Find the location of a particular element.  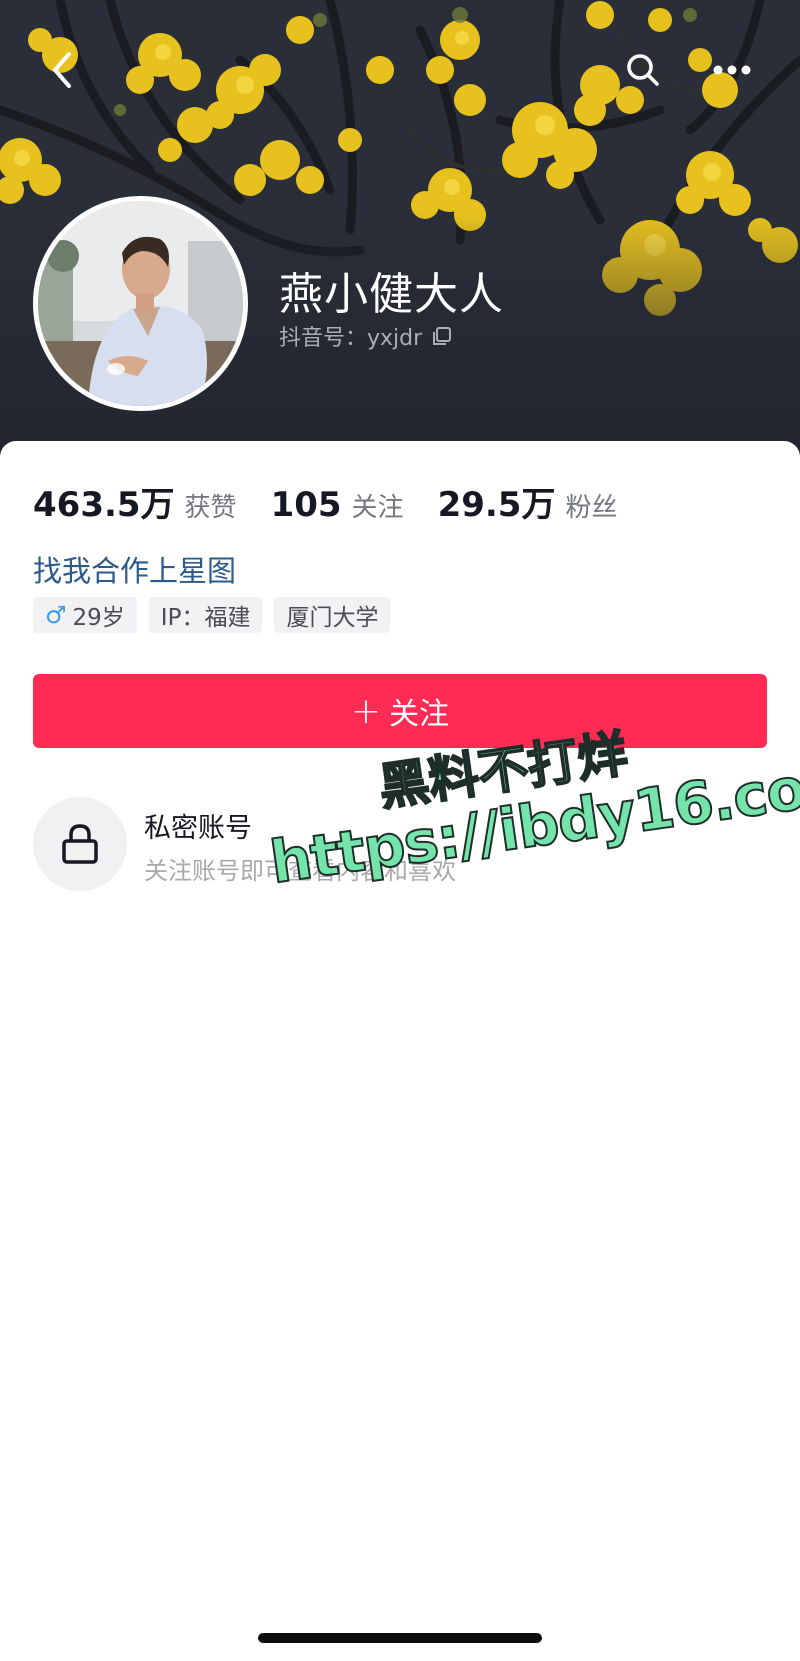

private-account-badge is located at coordinates (80, 844).